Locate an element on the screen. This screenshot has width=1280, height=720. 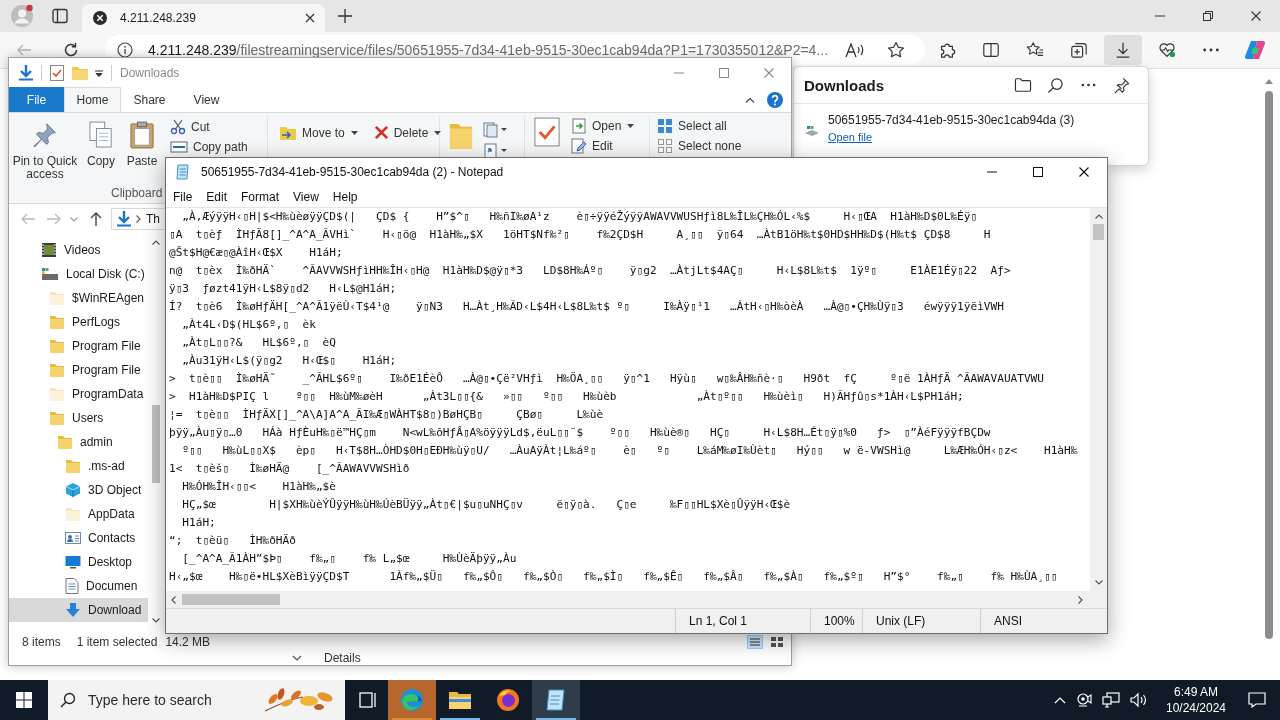
cursor-position: Ln 1, Col 1 is located at coordinates (742, 621).